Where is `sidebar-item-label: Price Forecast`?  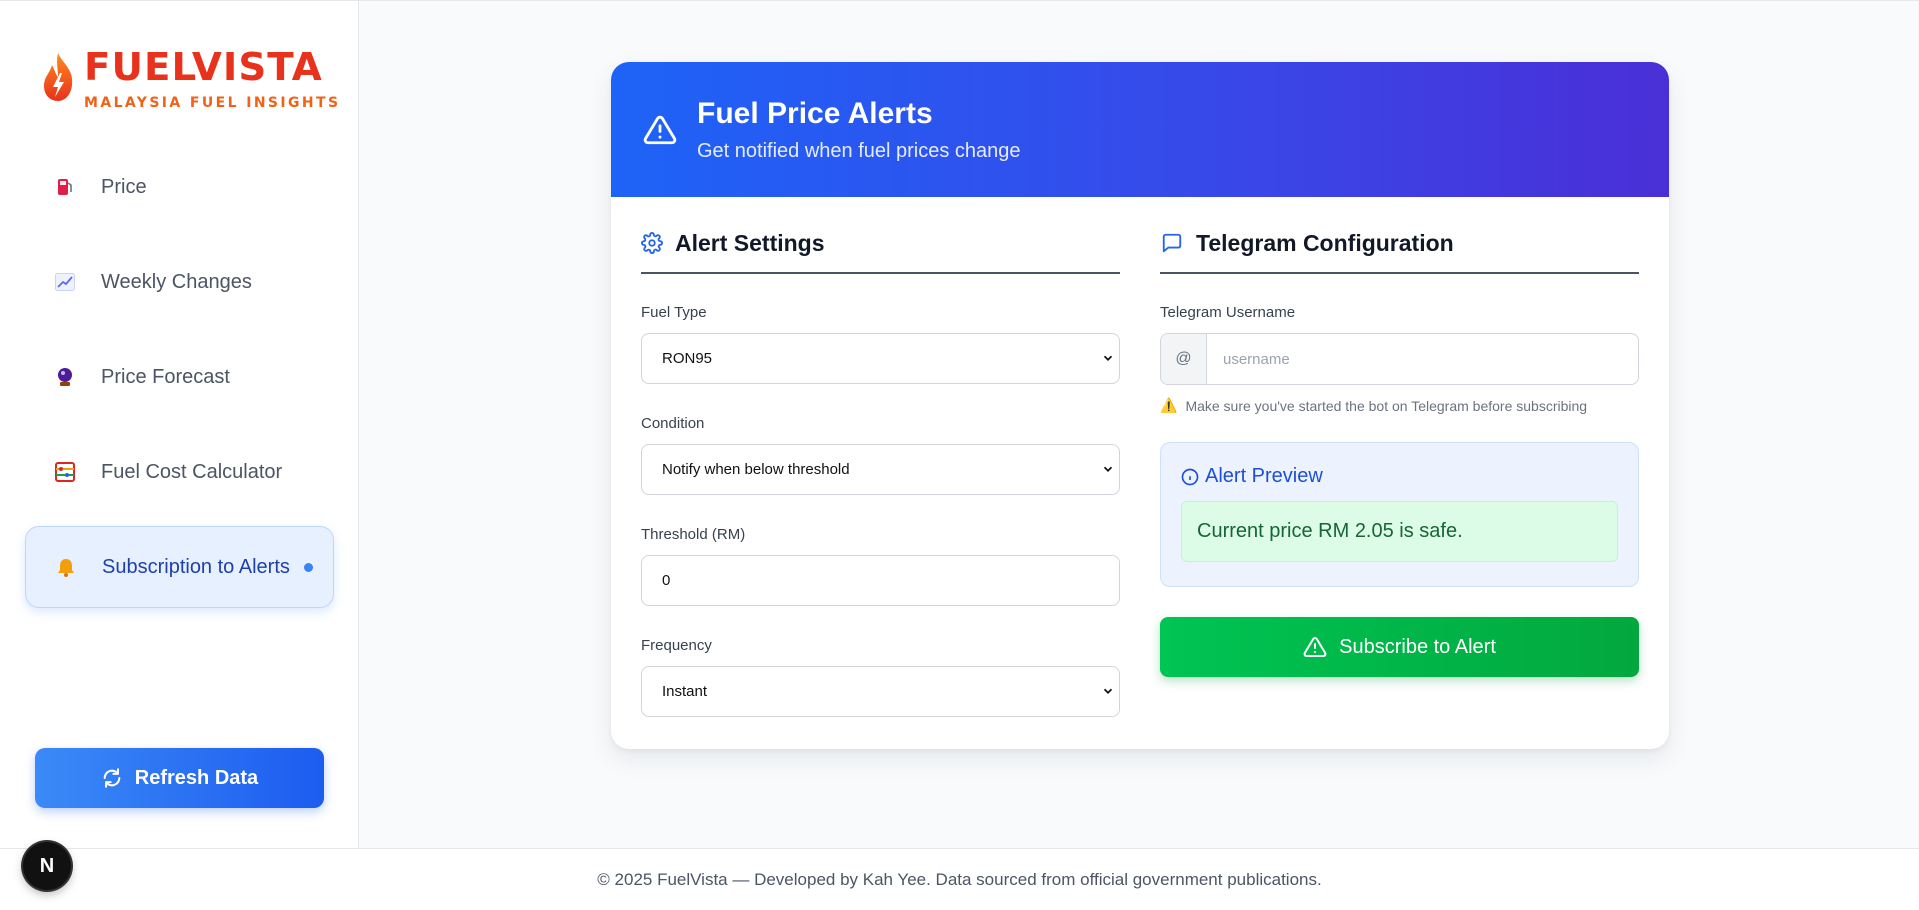 sidebar-item-label: Price Forecast is located at coordinates (165, 376).